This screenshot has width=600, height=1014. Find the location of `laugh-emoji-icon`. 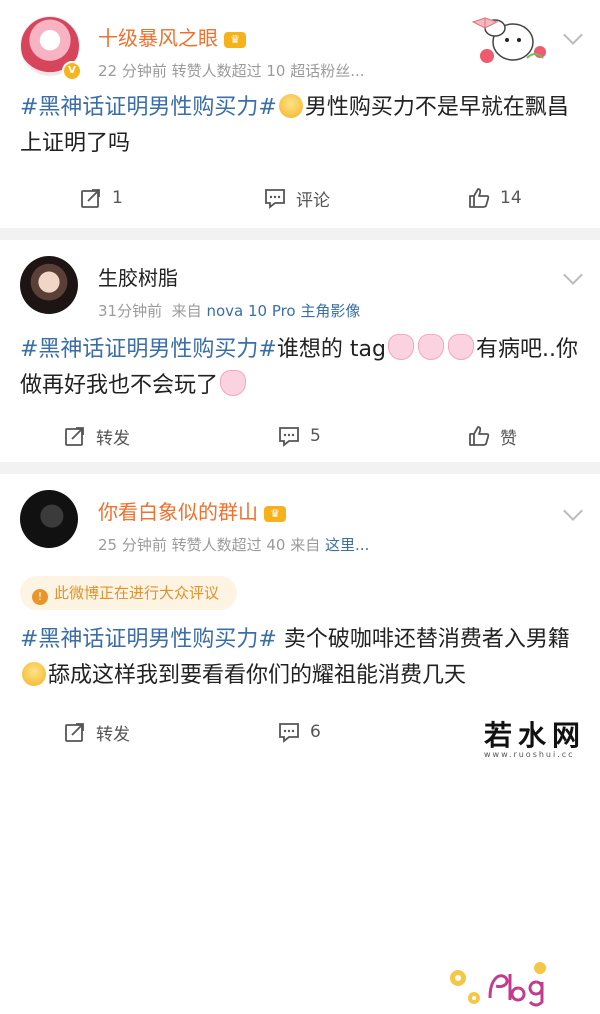

laugh-emoji-icon is located at coordinates (290, 106).